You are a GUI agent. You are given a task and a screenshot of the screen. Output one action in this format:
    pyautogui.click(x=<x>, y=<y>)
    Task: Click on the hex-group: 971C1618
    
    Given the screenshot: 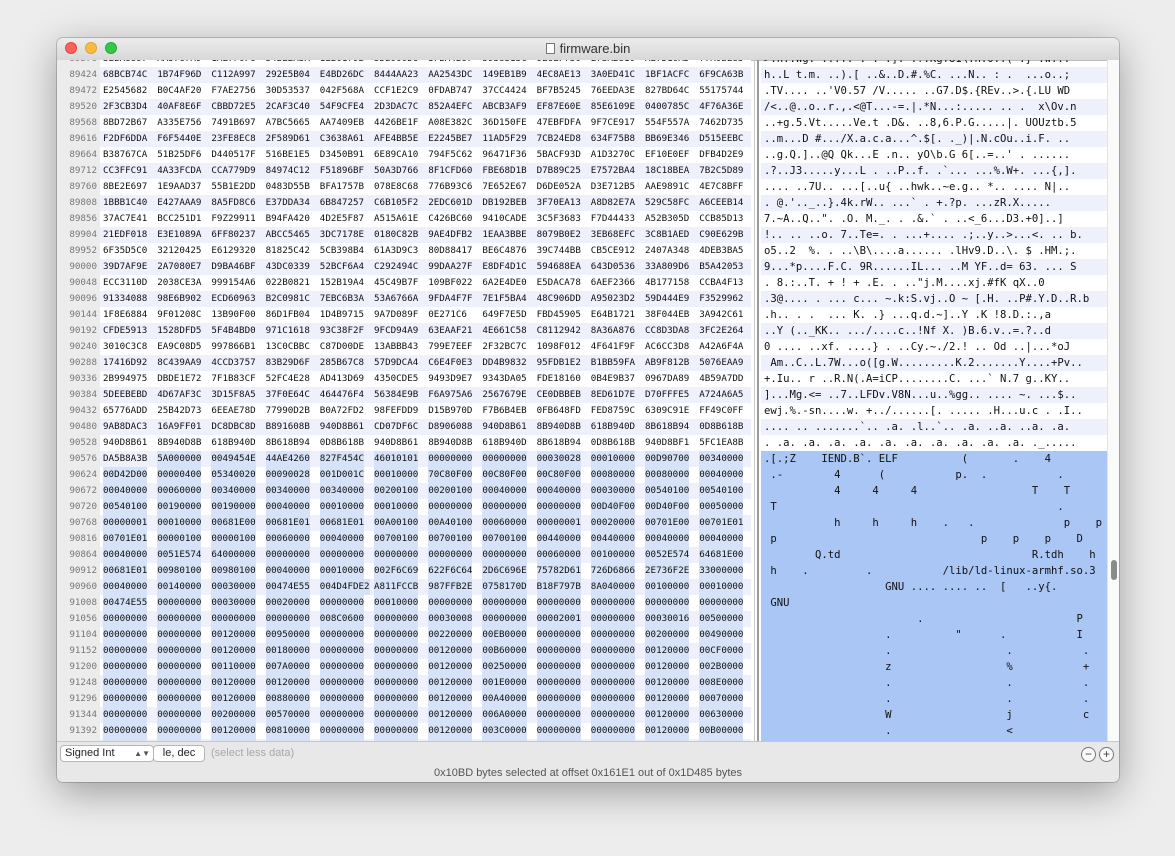 What is the action you would take?
    pyautogui.click(x=288, y=331)
    